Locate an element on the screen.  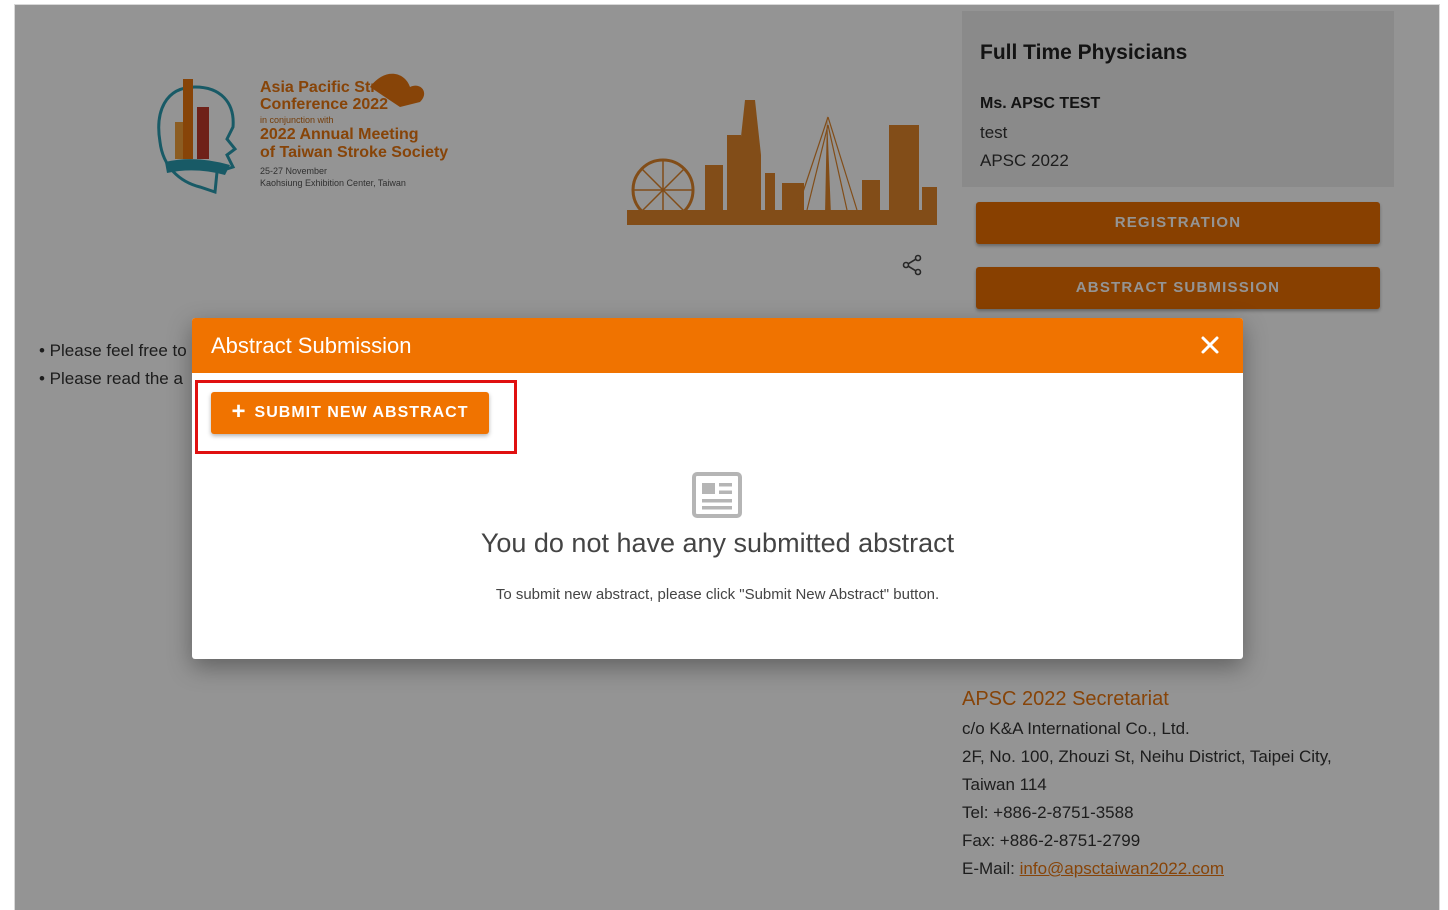
modal-title: Abstract Submission is located at coordinates (311, 345).